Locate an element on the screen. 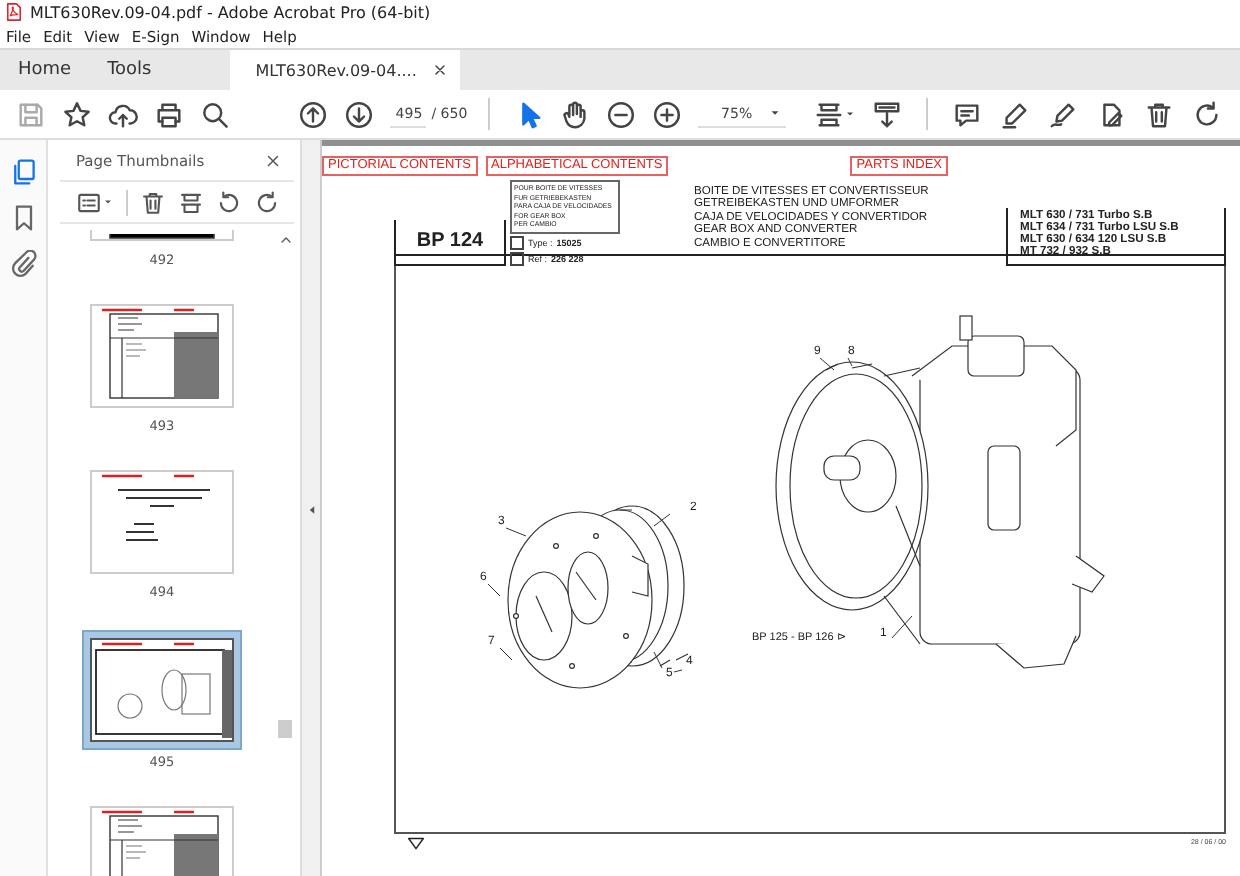 This screenshot has height=876, width=1240. rotate-right-icon is located at coordinates (267, 202).